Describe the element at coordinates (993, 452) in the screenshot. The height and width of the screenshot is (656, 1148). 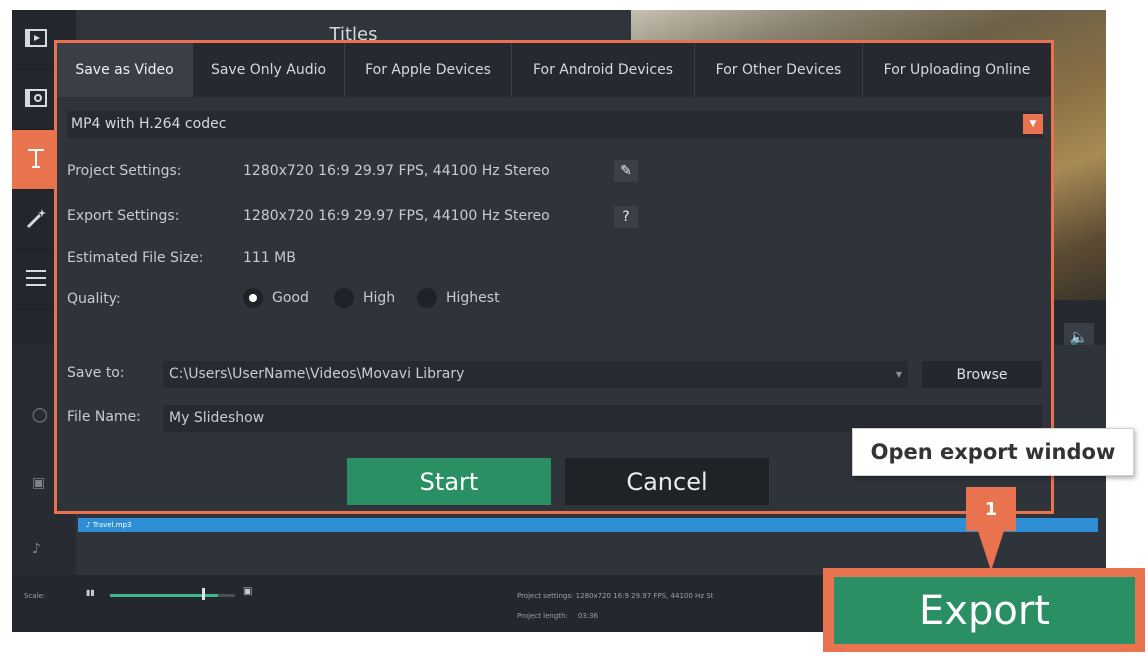
I see `export-tooltip: Open export window` at that location.